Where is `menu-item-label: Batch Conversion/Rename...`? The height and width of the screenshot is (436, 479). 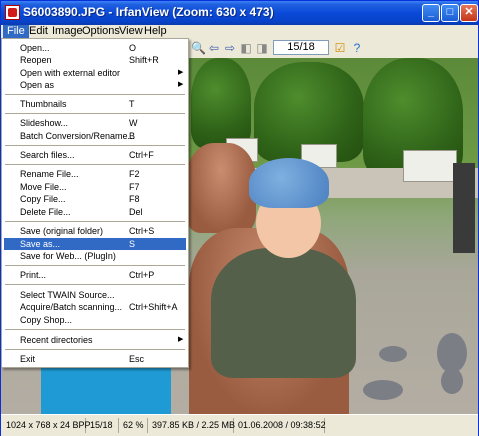
menu-item-label: Batch Conversion/Rename... is located at coordinates (78, 136).